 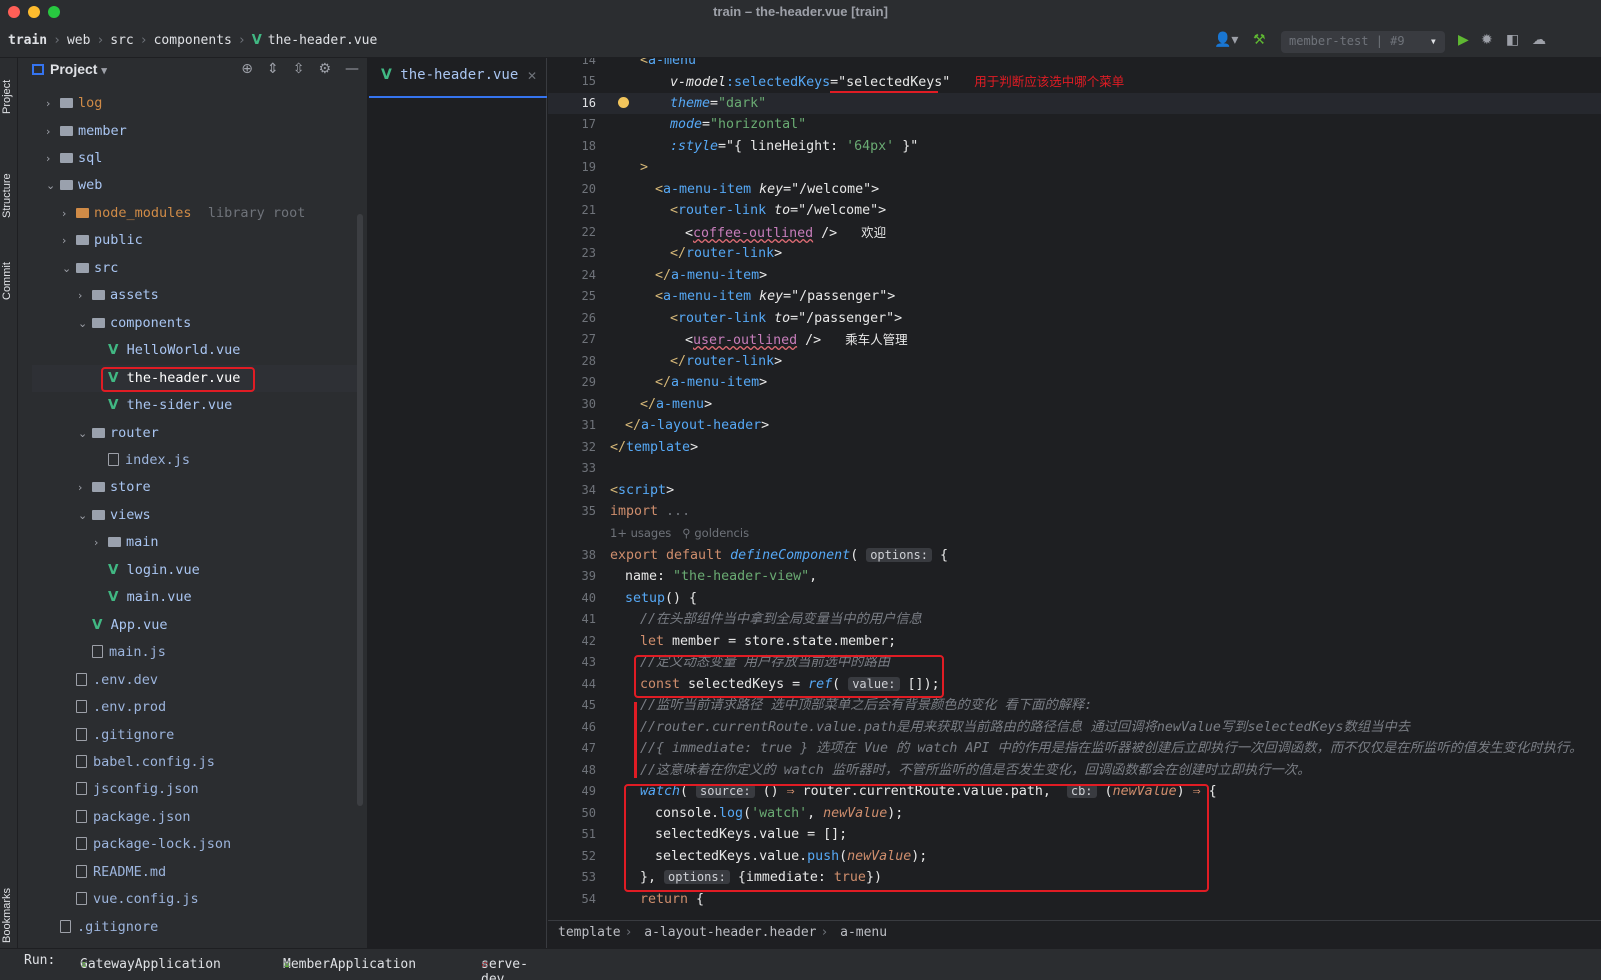 I want to click on tree-item-member: › member, so click(x=195, y=131).